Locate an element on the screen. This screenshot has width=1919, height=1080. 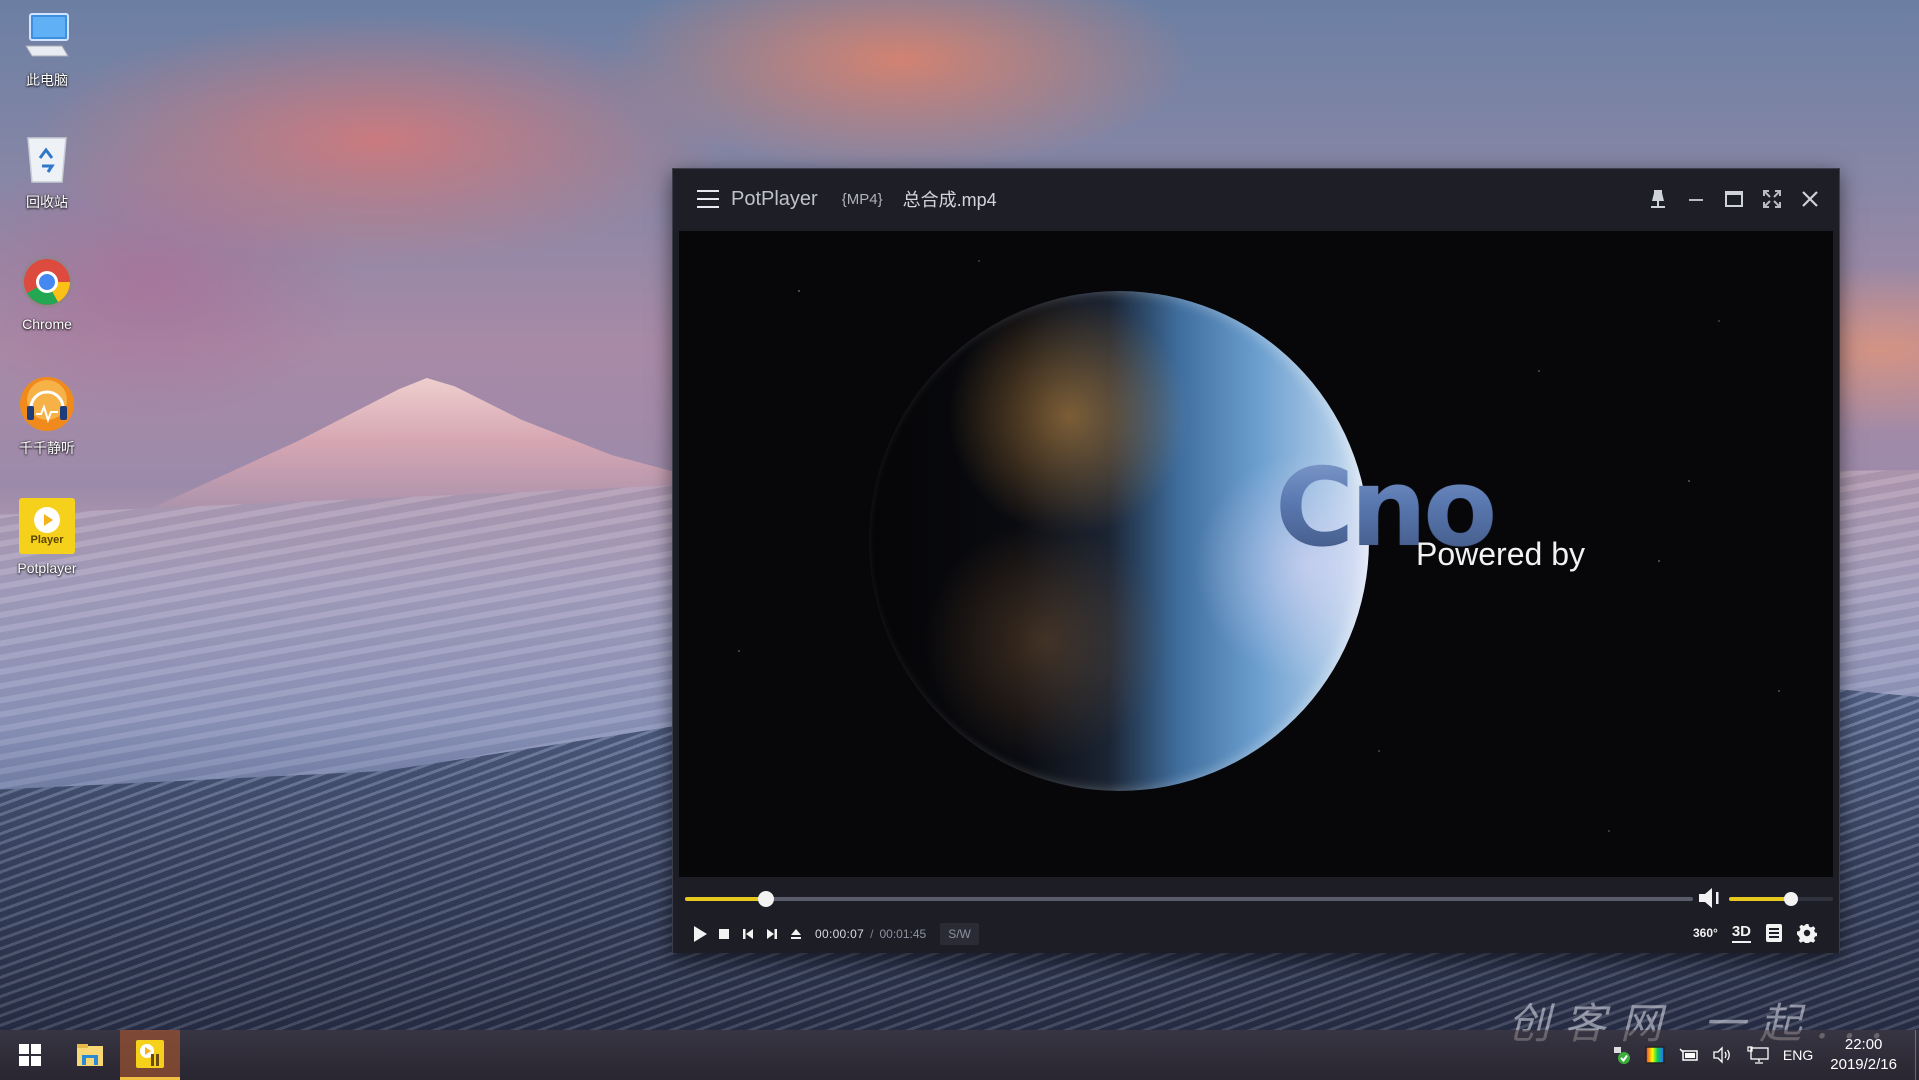
chrome-icon is located at coordinates (47, 282).